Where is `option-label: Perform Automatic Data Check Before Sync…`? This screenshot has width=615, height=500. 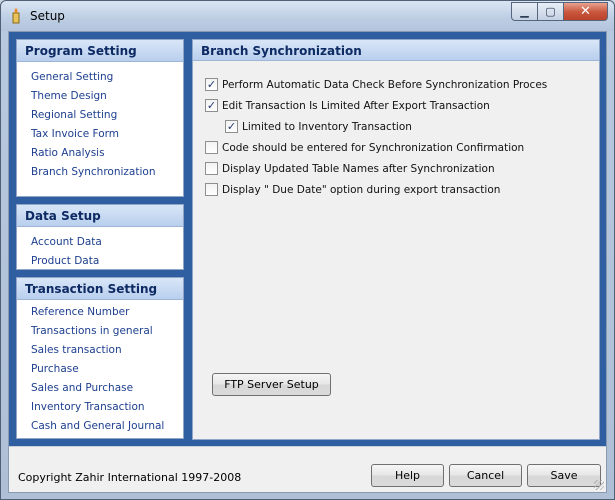
option-label: Perform Automatic Data Check Before Sync… is located at coordinates (385, 84).